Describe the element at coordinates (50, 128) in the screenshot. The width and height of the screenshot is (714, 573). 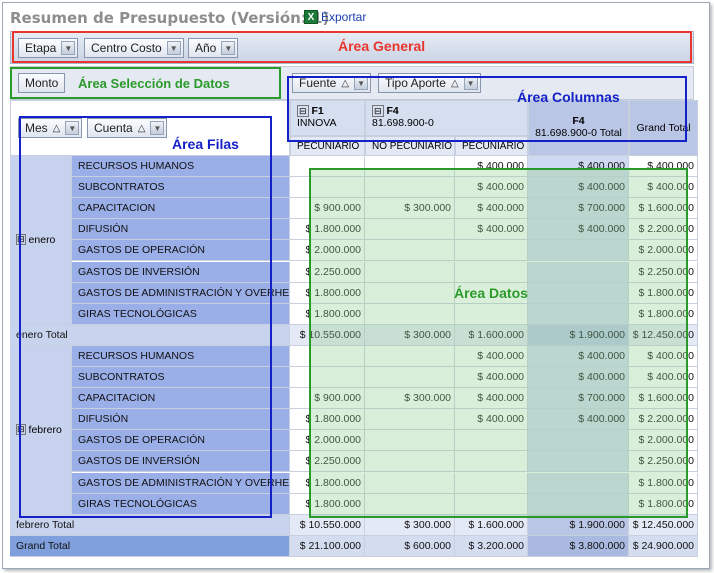
I see `row-field-mes: Mes △ ▼` at that location.